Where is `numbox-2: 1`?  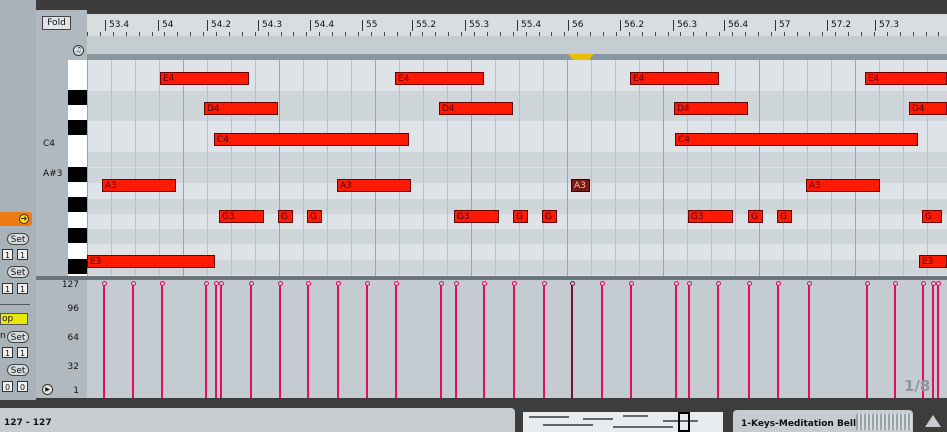 numbox-2: 1 is located at coordinates (22, 254).